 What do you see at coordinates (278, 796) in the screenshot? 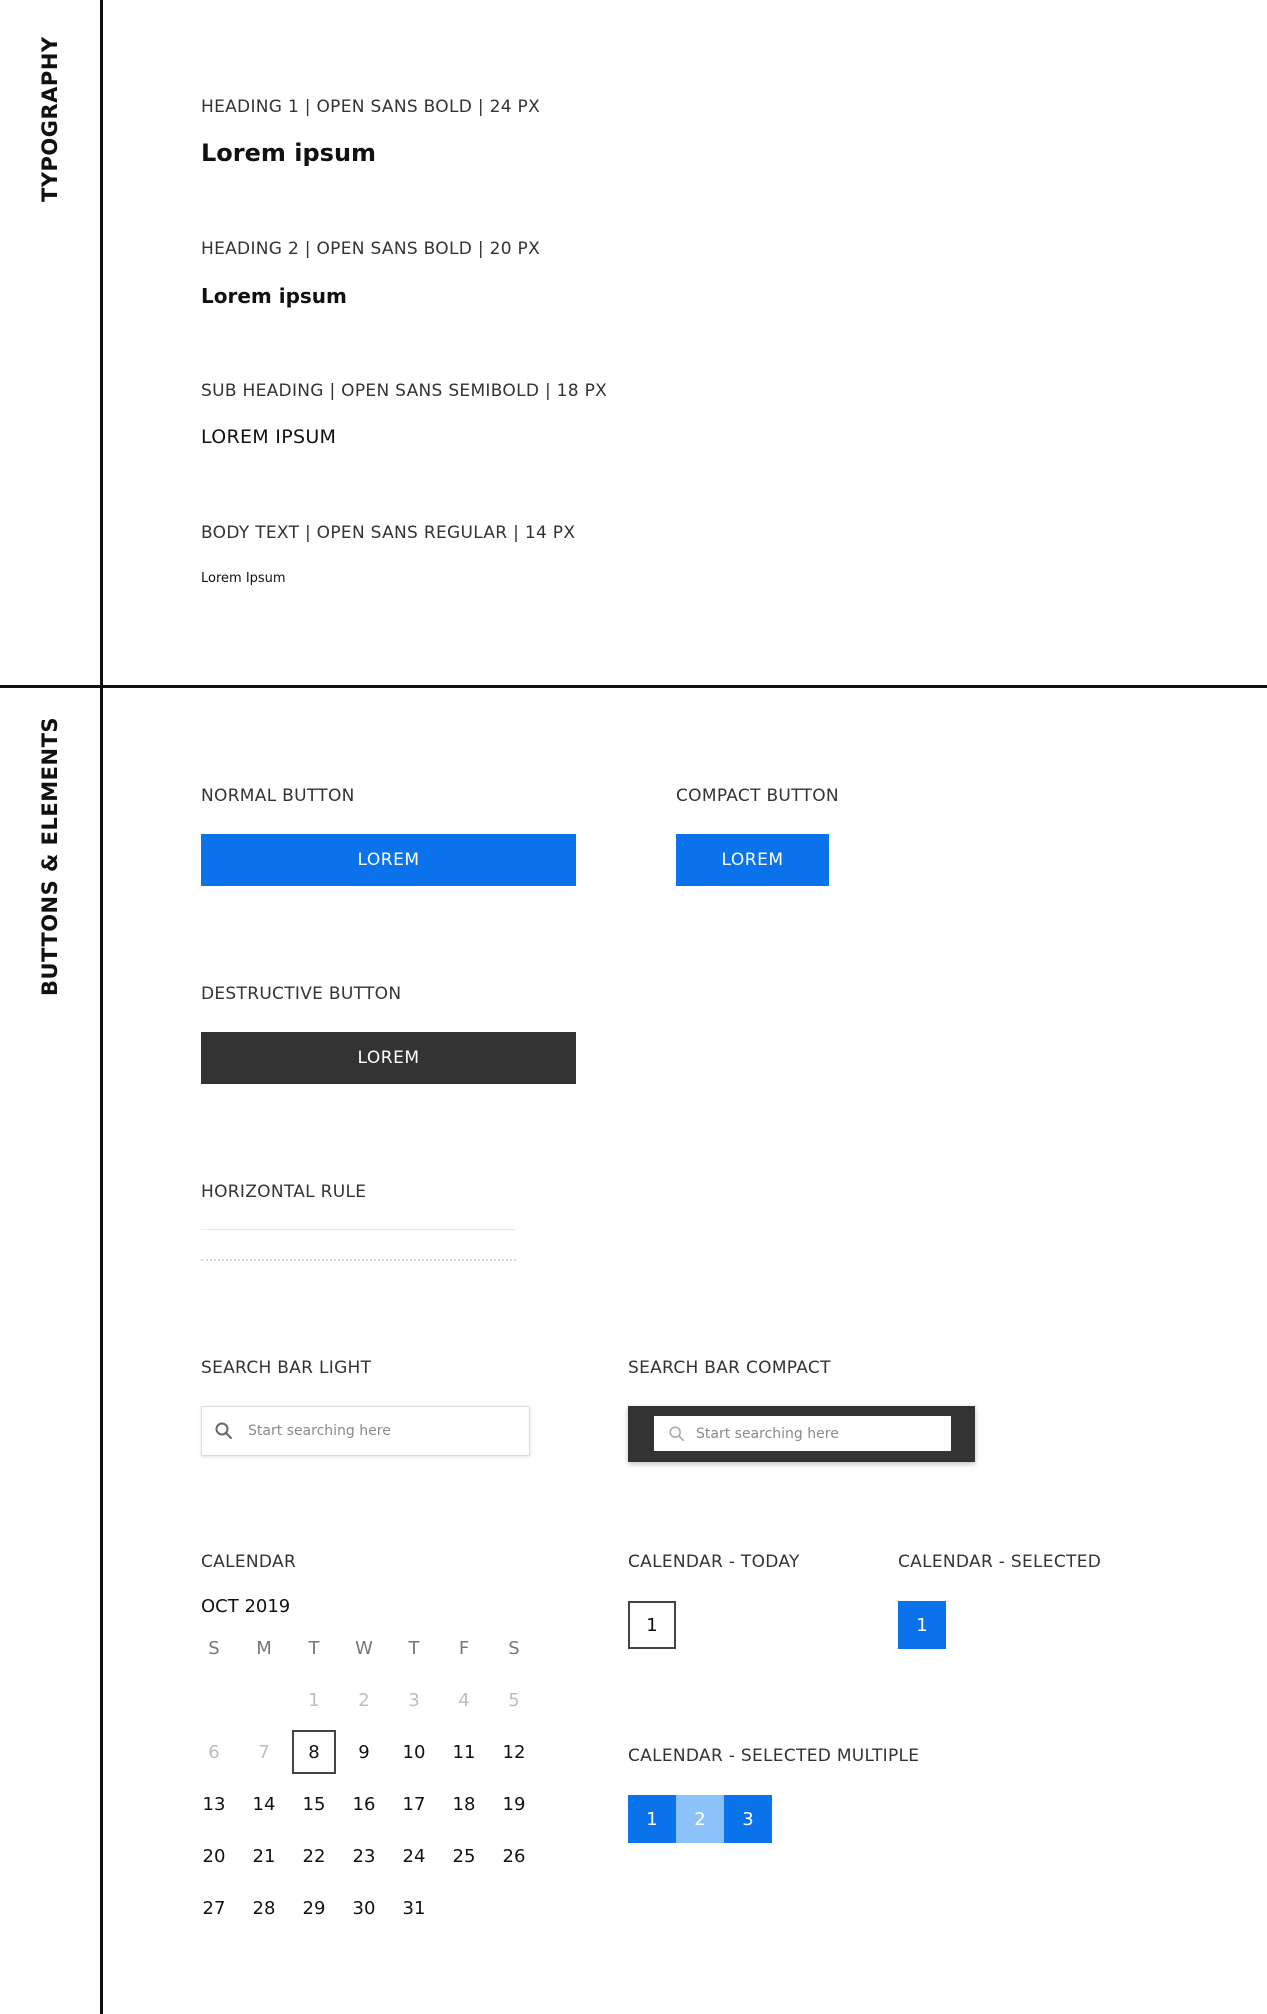
I see `normal-button-label: NORMAL BUTTON` at bounding box center [278, 796].